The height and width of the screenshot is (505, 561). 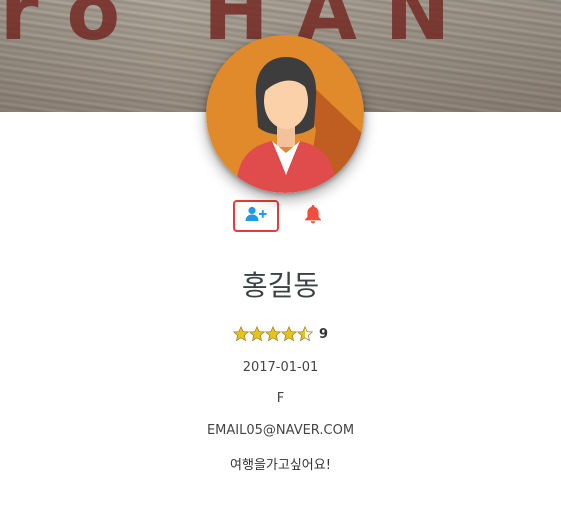 I want to click on avatar, so click(x=285, y=114).